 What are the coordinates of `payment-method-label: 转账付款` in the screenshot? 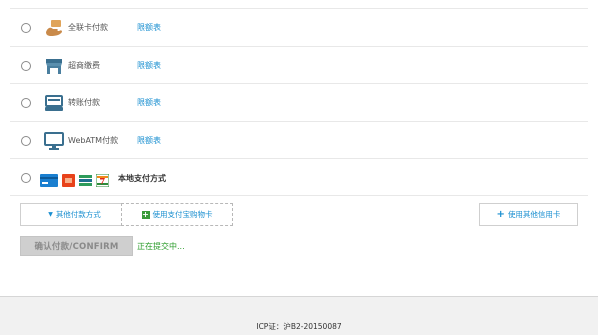 It's located at (84, 102).